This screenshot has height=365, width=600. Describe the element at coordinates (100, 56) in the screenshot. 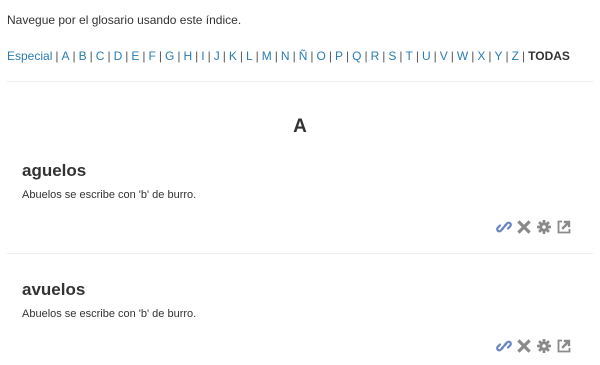

I see `alphabet-link-3: C` at that location.